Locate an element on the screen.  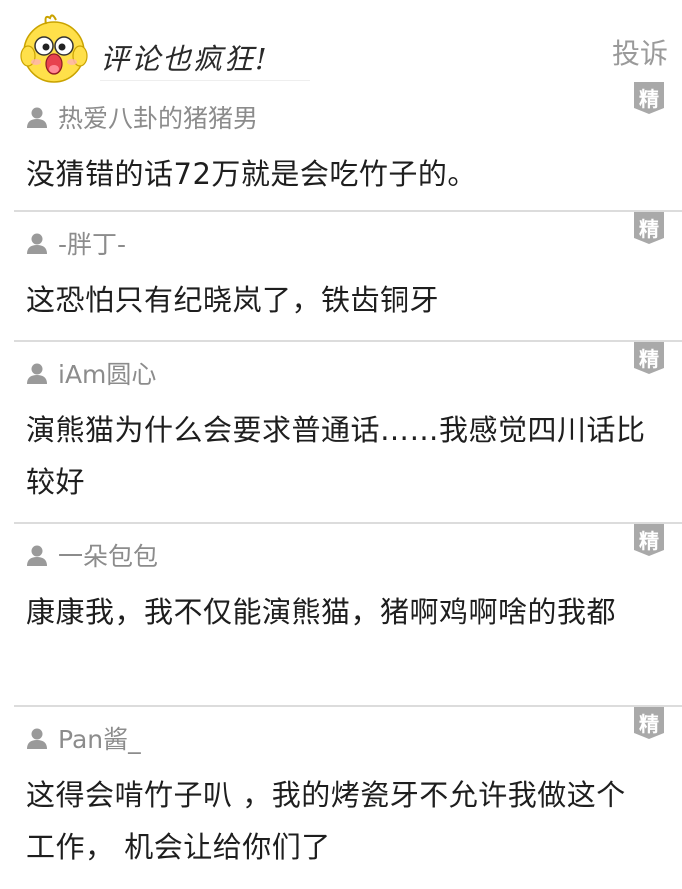
comment-author: iAm圆心 is located at coordinates (91, 373).